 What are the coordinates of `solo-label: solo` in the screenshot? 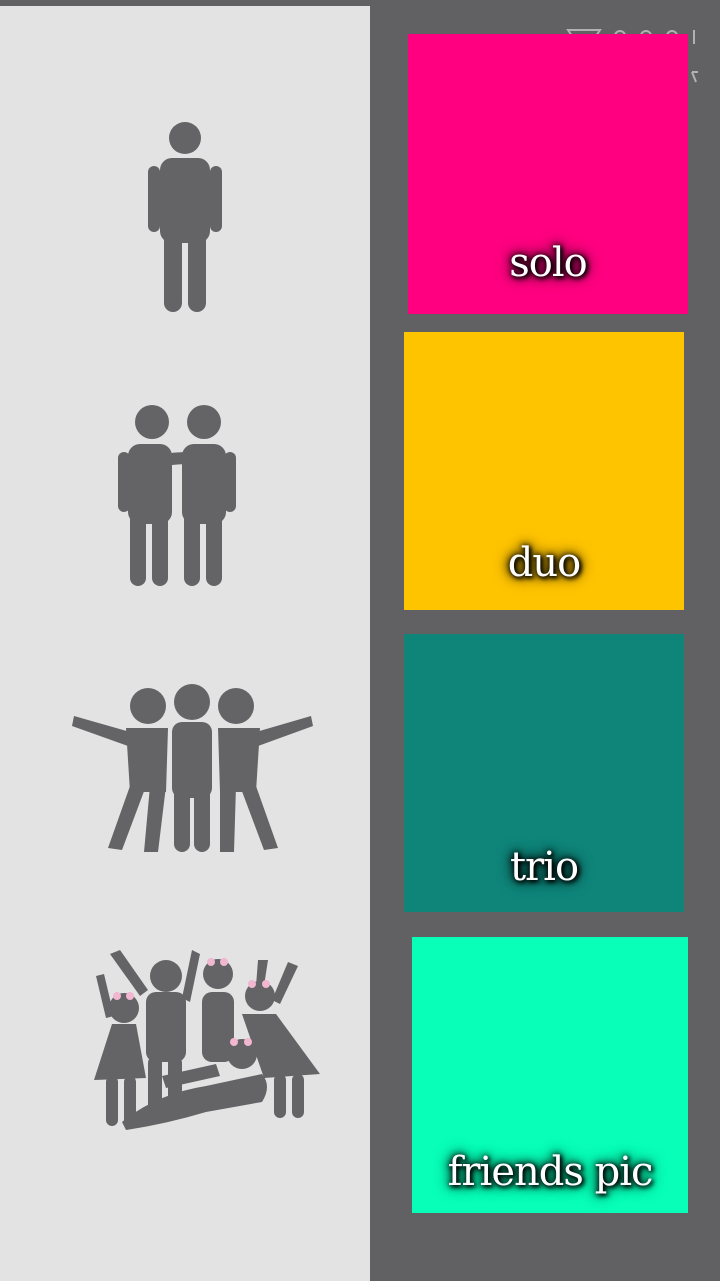 It's located at (548, 263).